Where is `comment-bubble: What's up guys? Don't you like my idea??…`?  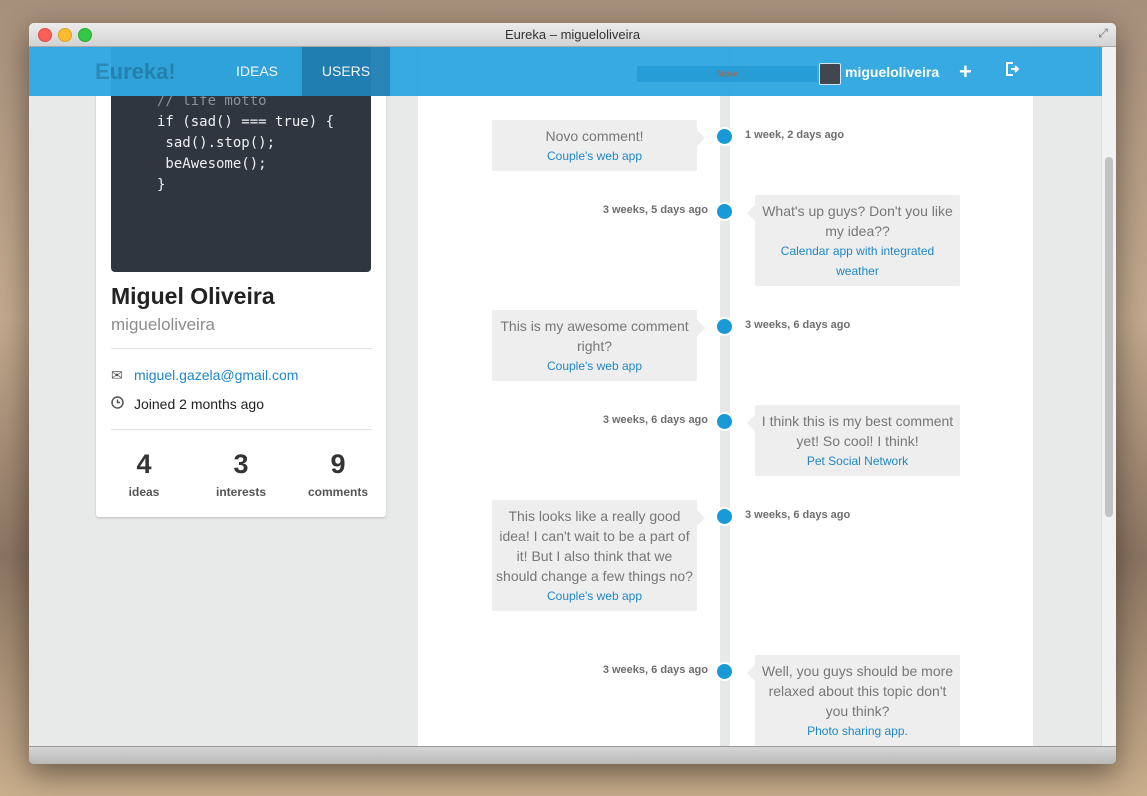 comment-bubble: What's up guys? Don't you like my idea??… is located at coordinates (853, 240).